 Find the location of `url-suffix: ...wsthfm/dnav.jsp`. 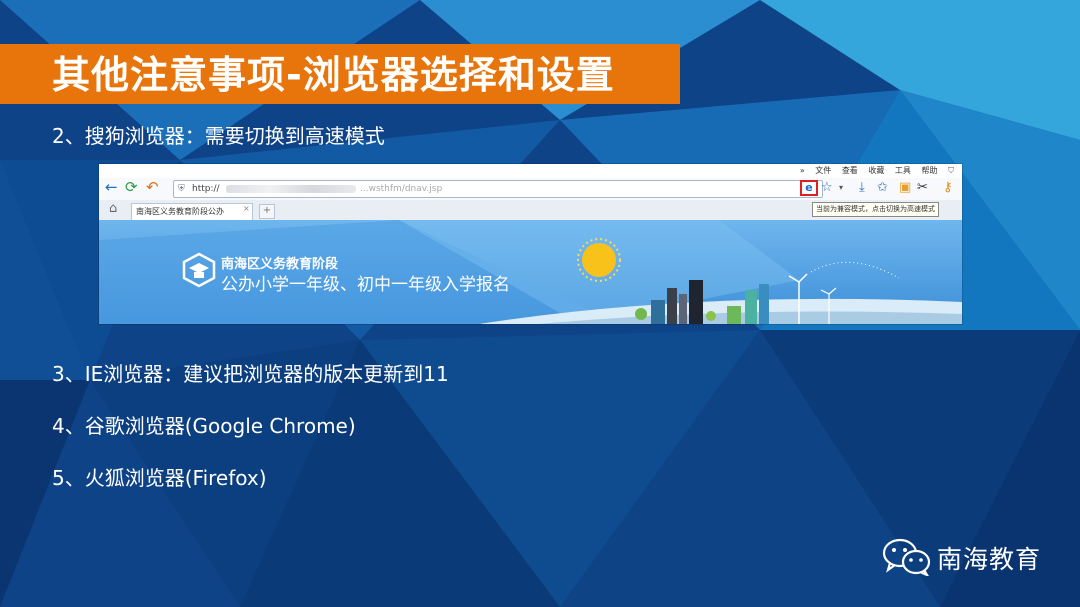

url-suffix: ...wsthfm/dnav.jsp is located at coordinates (401, 189).